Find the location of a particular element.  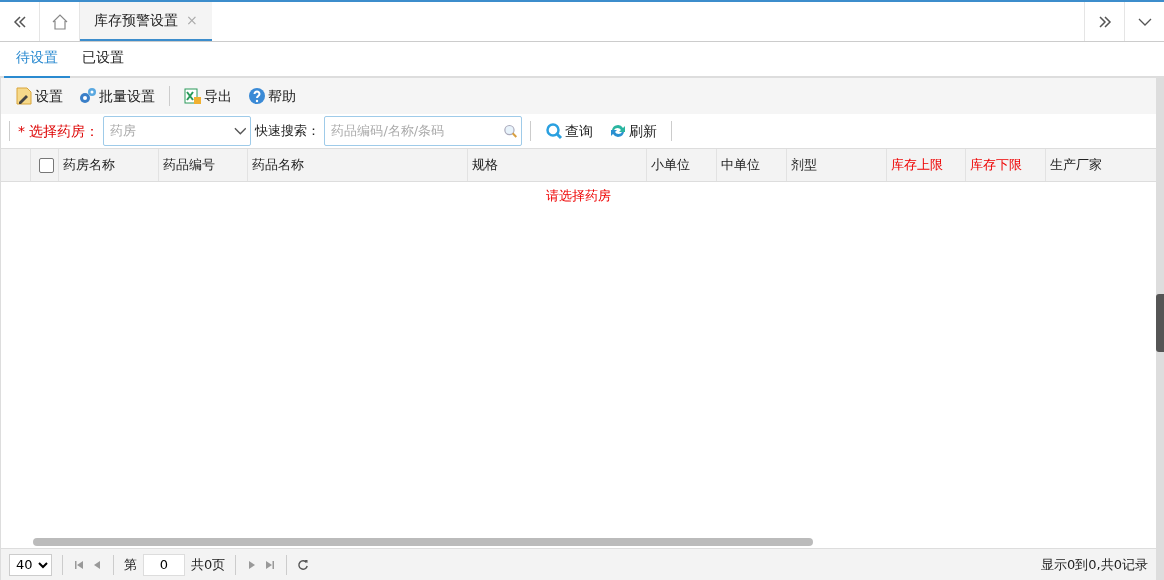

home-icon is located at coordinates (59, 21).